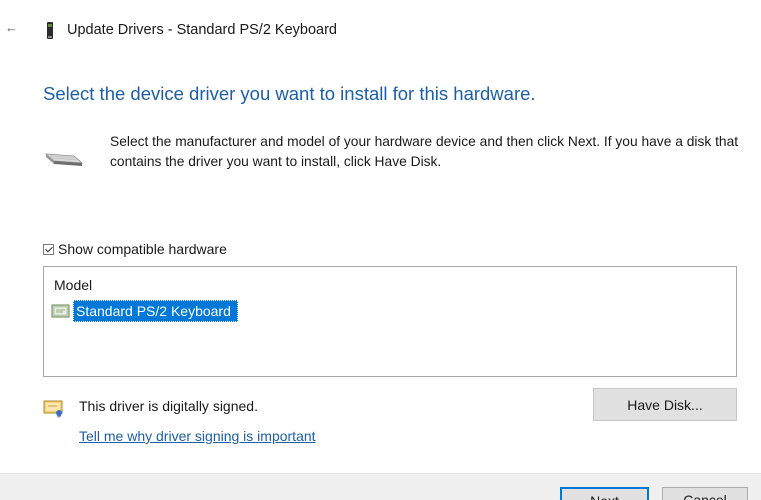  I want to click on show-compatible-hardware-checkbox: Show compatible hardware, so click(135, 249).